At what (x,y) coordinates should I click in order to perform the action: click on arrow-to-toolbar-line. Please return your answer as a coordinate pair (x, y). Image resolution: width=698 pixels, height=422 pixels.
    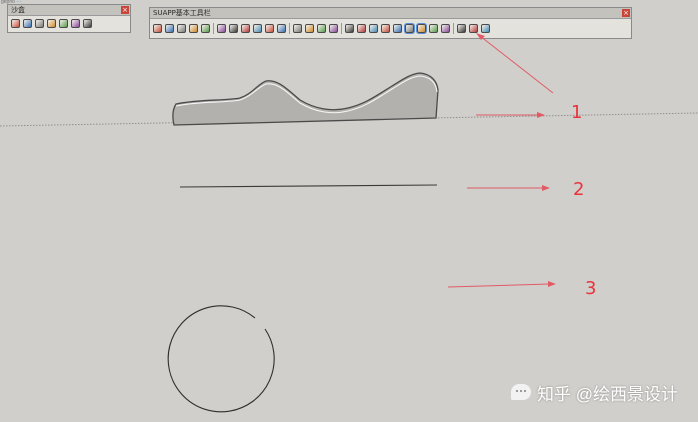
    Looking at the image, I should click on (516, 64).